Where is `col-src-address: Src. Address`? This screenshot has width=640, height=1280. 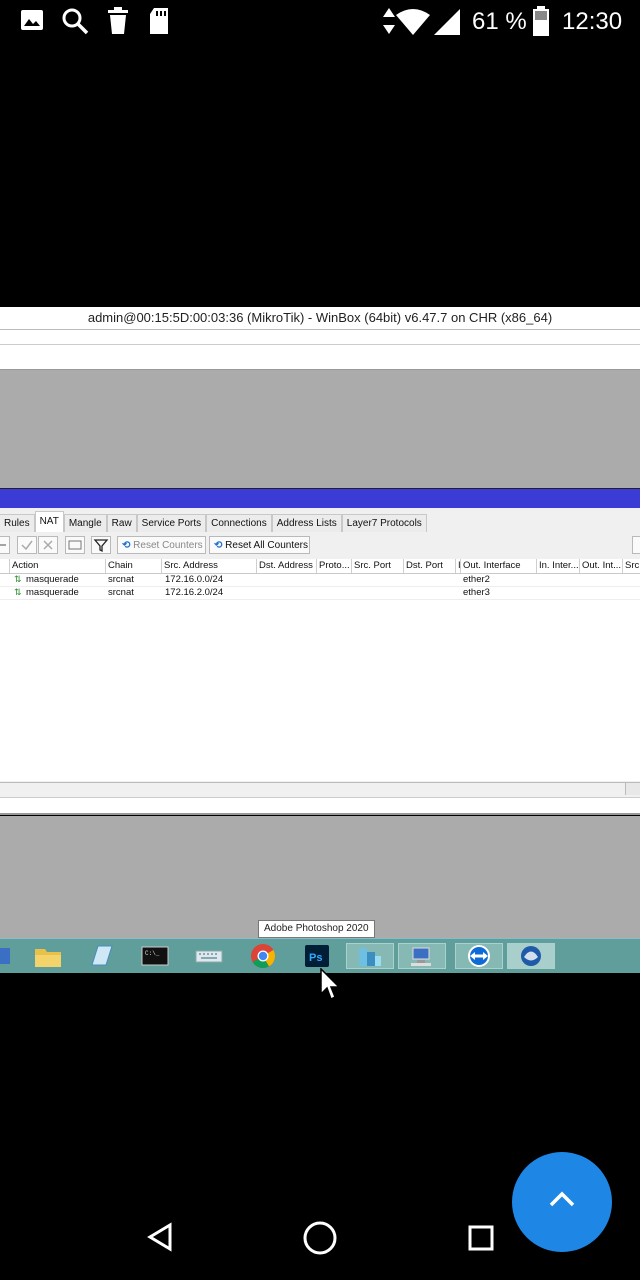 col-src-address: Src. Address is located at coordinates (209, 566).